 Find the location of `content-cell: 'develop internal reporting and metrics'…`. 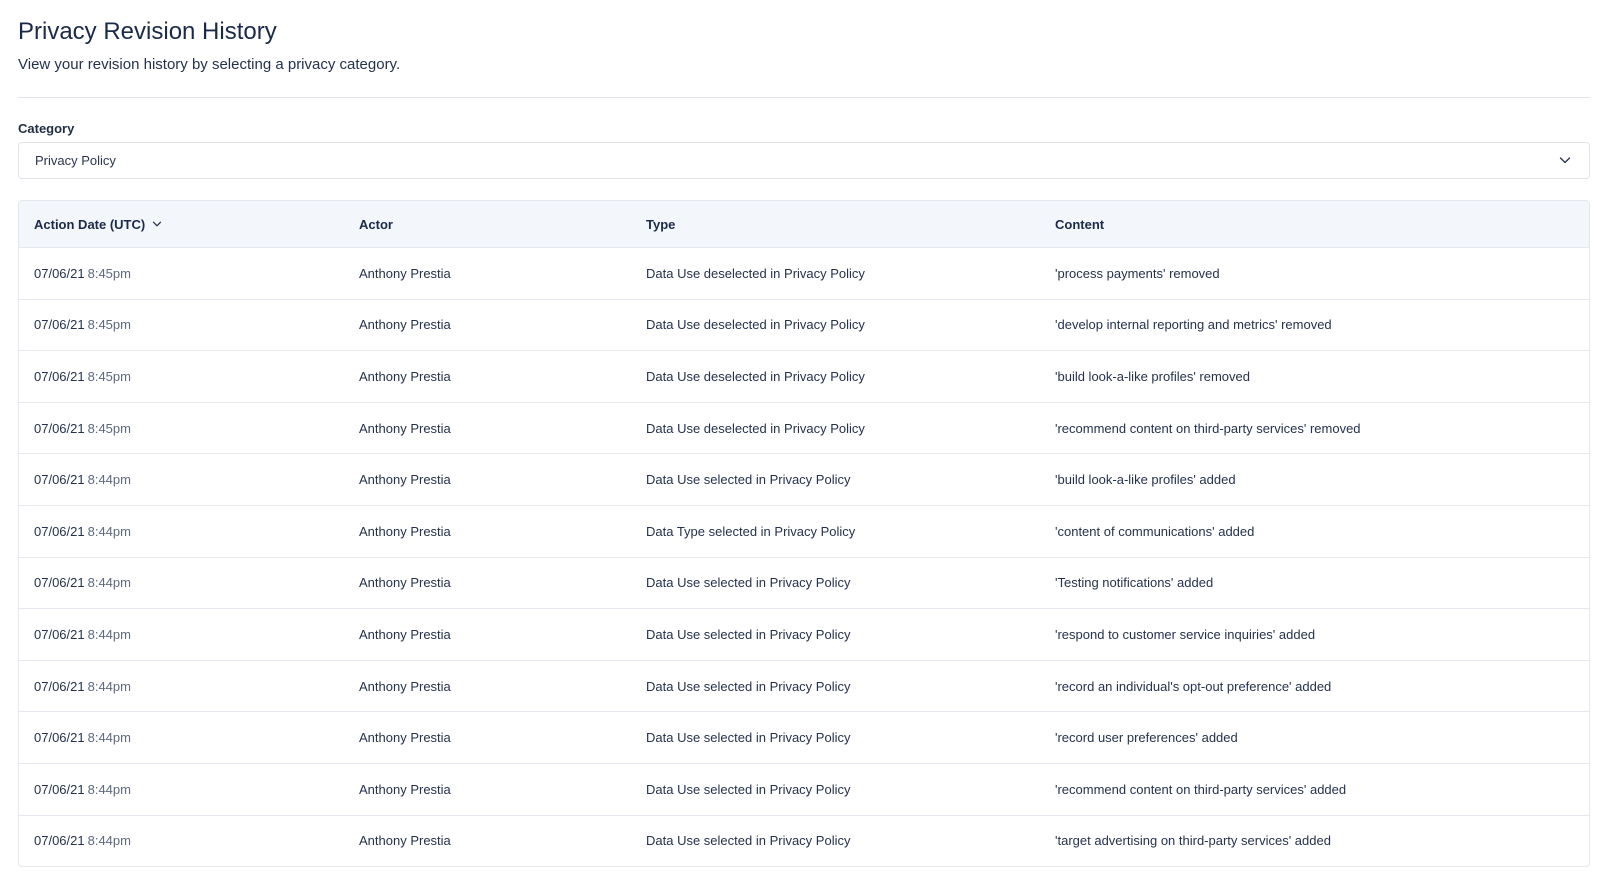

content-cell: 'develop internal reporting and metrics'… is located at coordinates (1193, 325).